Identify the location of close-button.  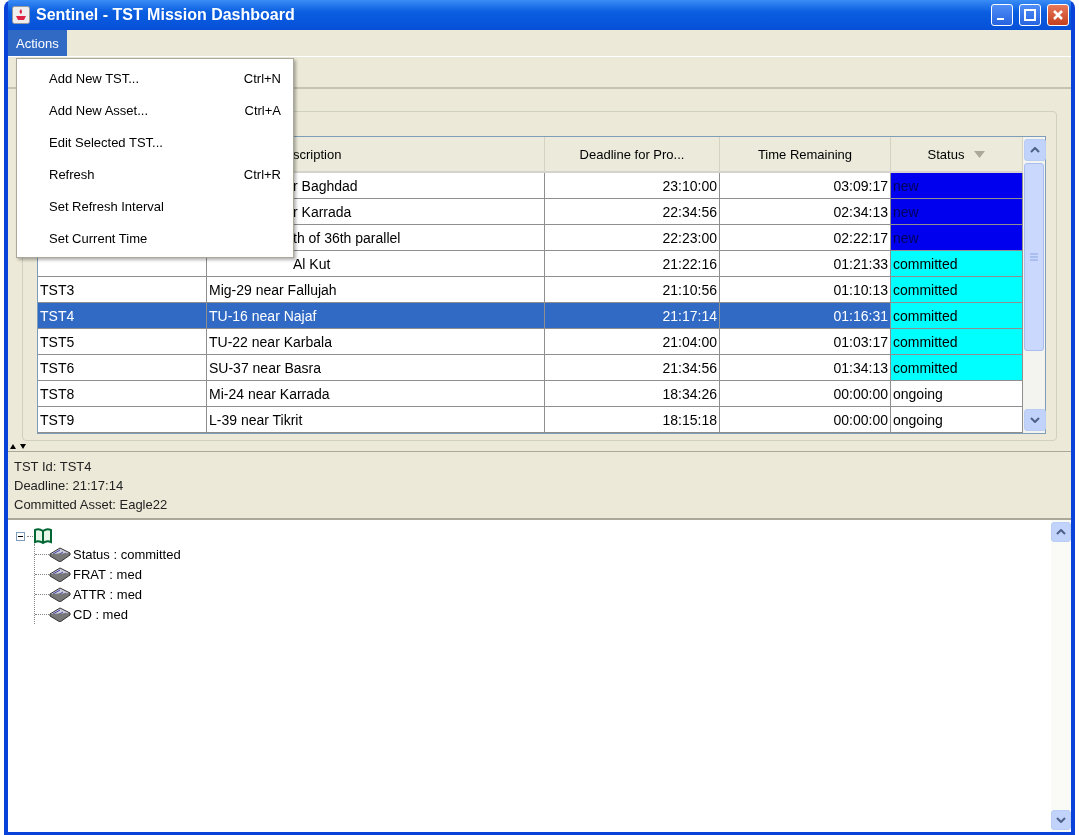
(1058, 15).